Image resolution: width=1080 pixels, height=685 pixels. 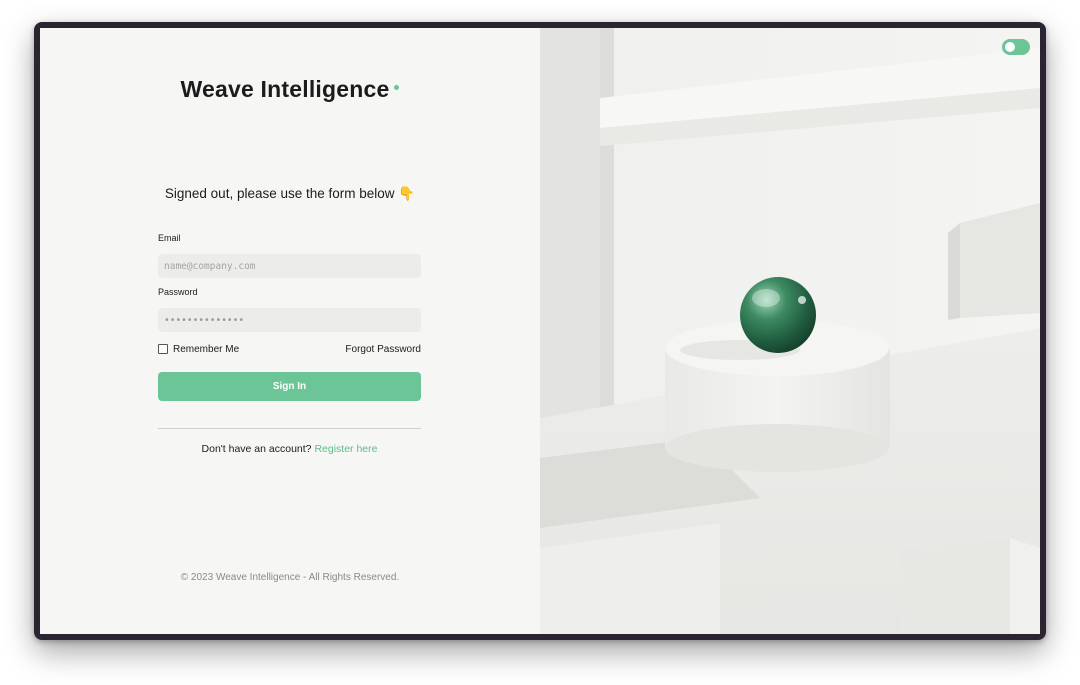 I want to click on password-label: Password, so click(x=178, y=292).